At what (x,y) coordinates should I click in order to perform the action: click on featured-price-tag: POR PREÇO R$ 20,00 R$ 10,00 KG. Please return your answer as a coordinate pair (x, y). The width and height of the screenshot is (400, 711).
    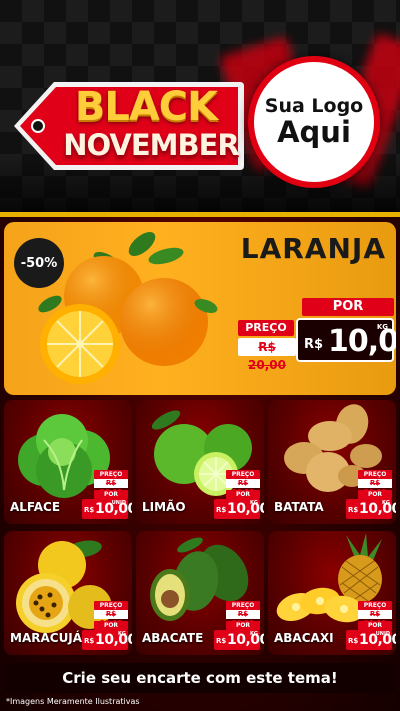
    Looking at the image, I should click on (317, 335).